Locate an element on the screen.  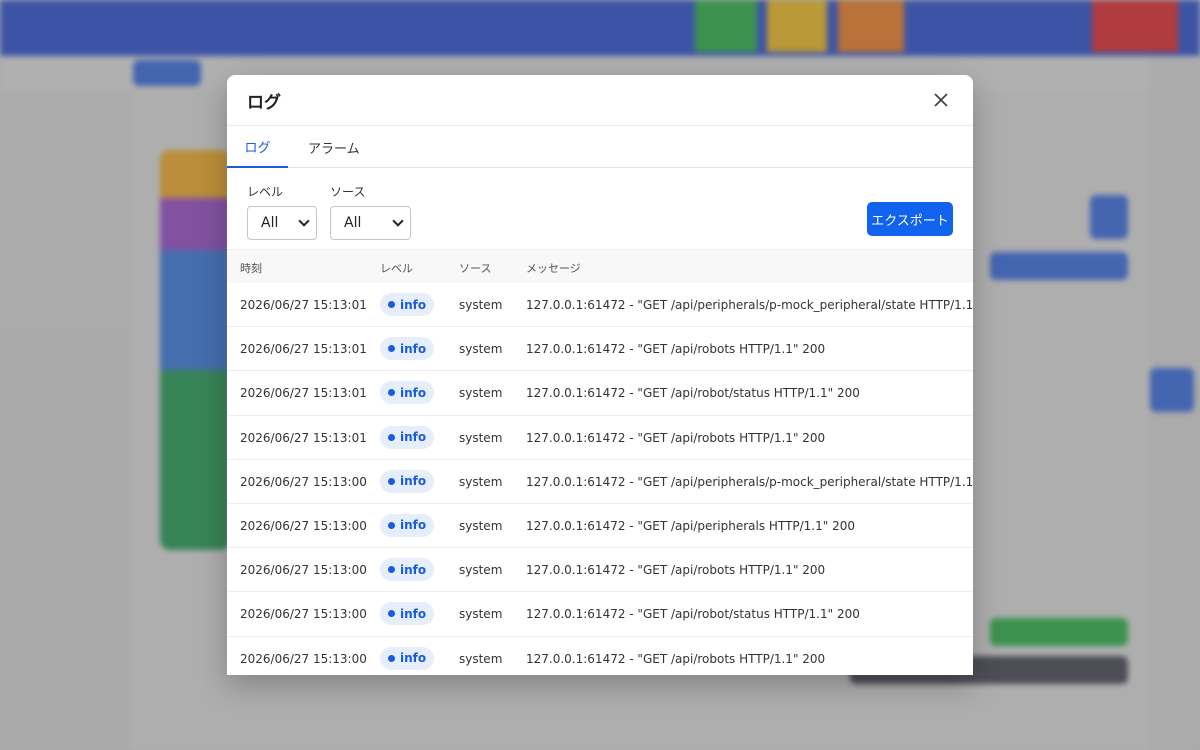
tab-alarm: アラーム is located at coordinates (334, 147).